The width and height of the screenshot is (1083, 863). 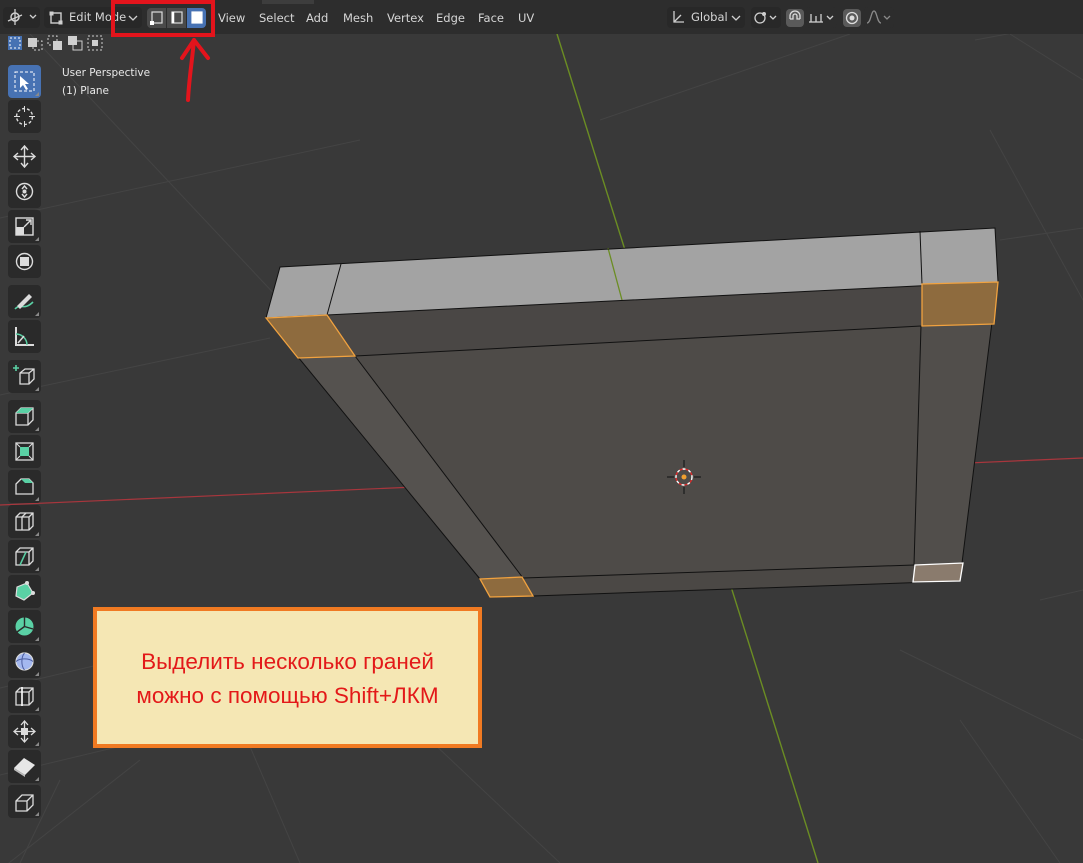 I want to click on extrude-region-tool, so click(x=24, y=416).